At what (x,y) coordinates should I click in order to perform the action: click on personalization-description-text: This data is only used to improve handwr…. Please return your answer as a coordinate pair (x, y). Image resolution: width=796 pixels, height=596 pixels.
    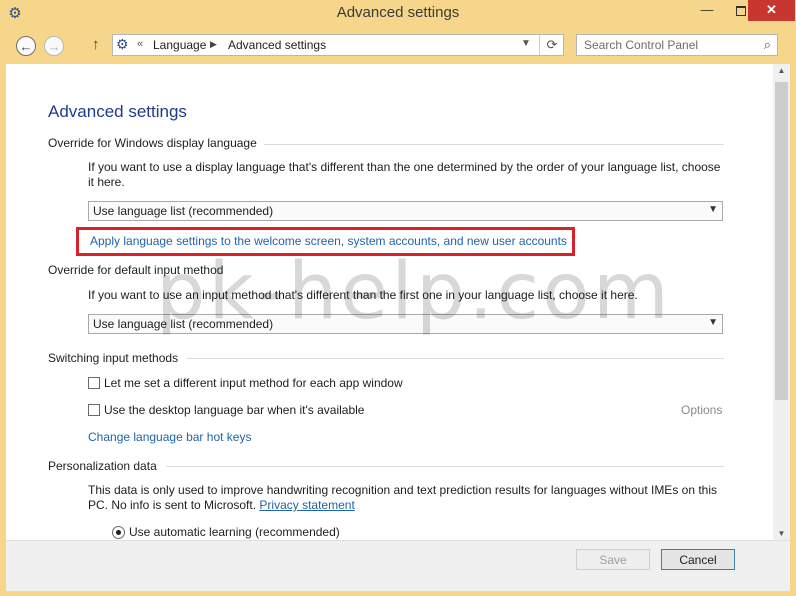
    Looking at the image, I should click on (403, 497).